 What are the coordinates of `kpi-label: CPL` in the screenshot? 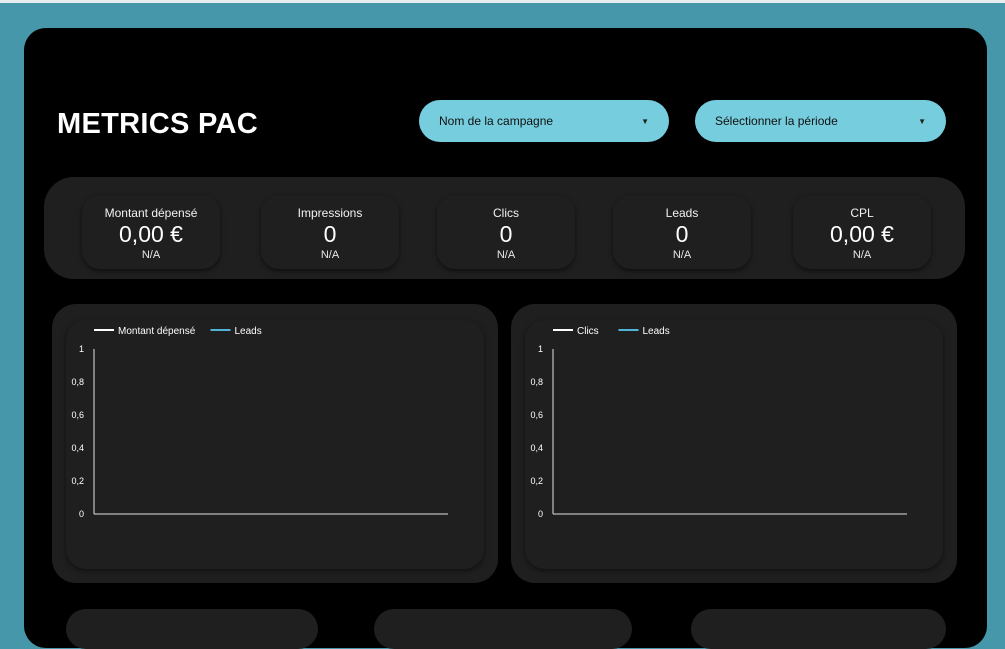 It's located at (862, 213).